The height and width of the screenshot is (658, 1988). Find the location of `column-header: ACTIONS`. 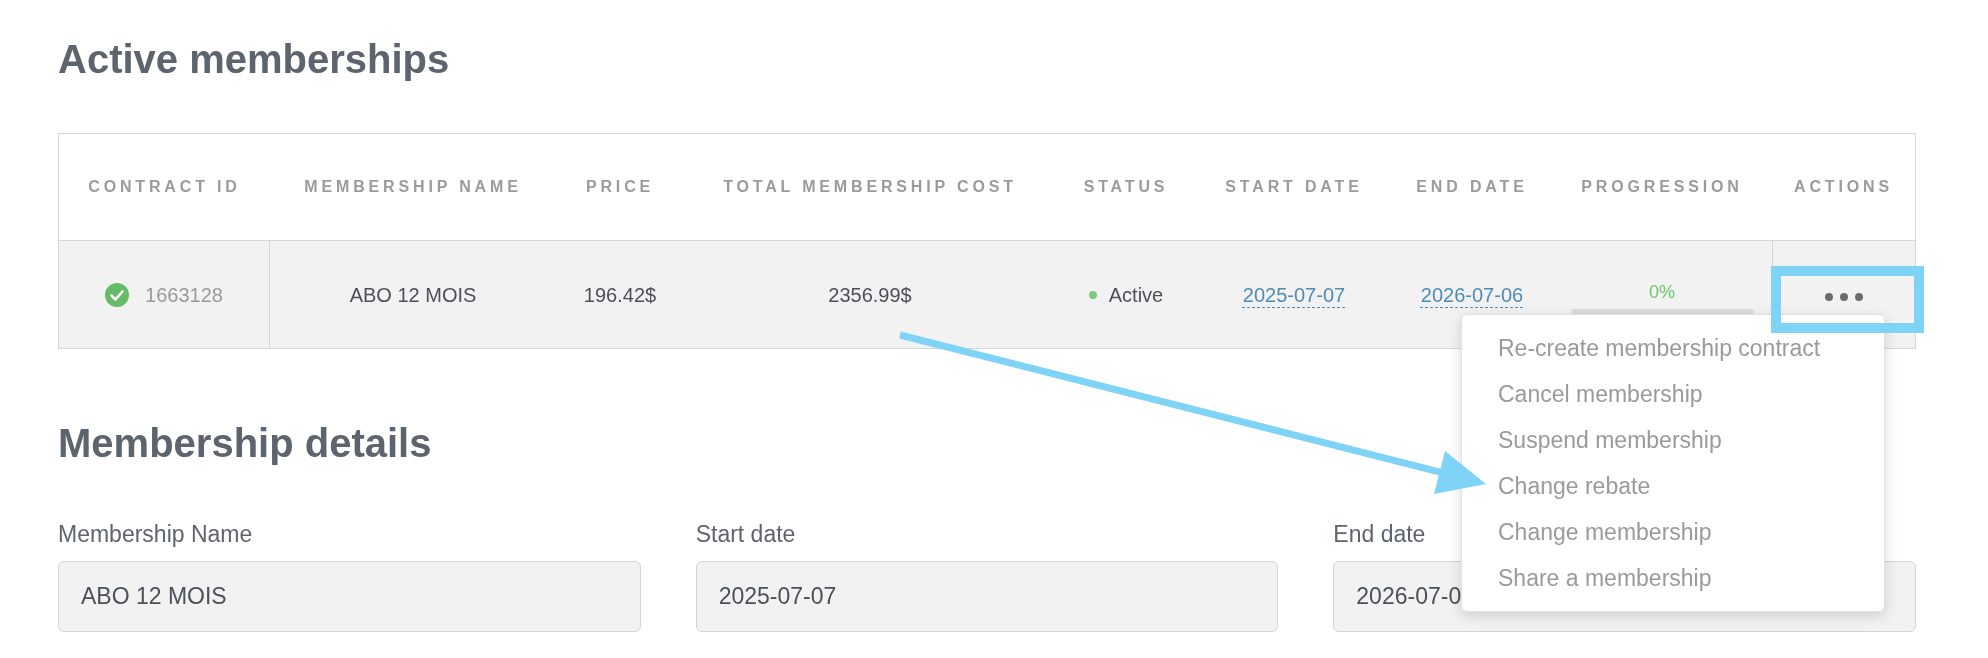

column-header: ACTIONS is located at coordinates (1843, 187).